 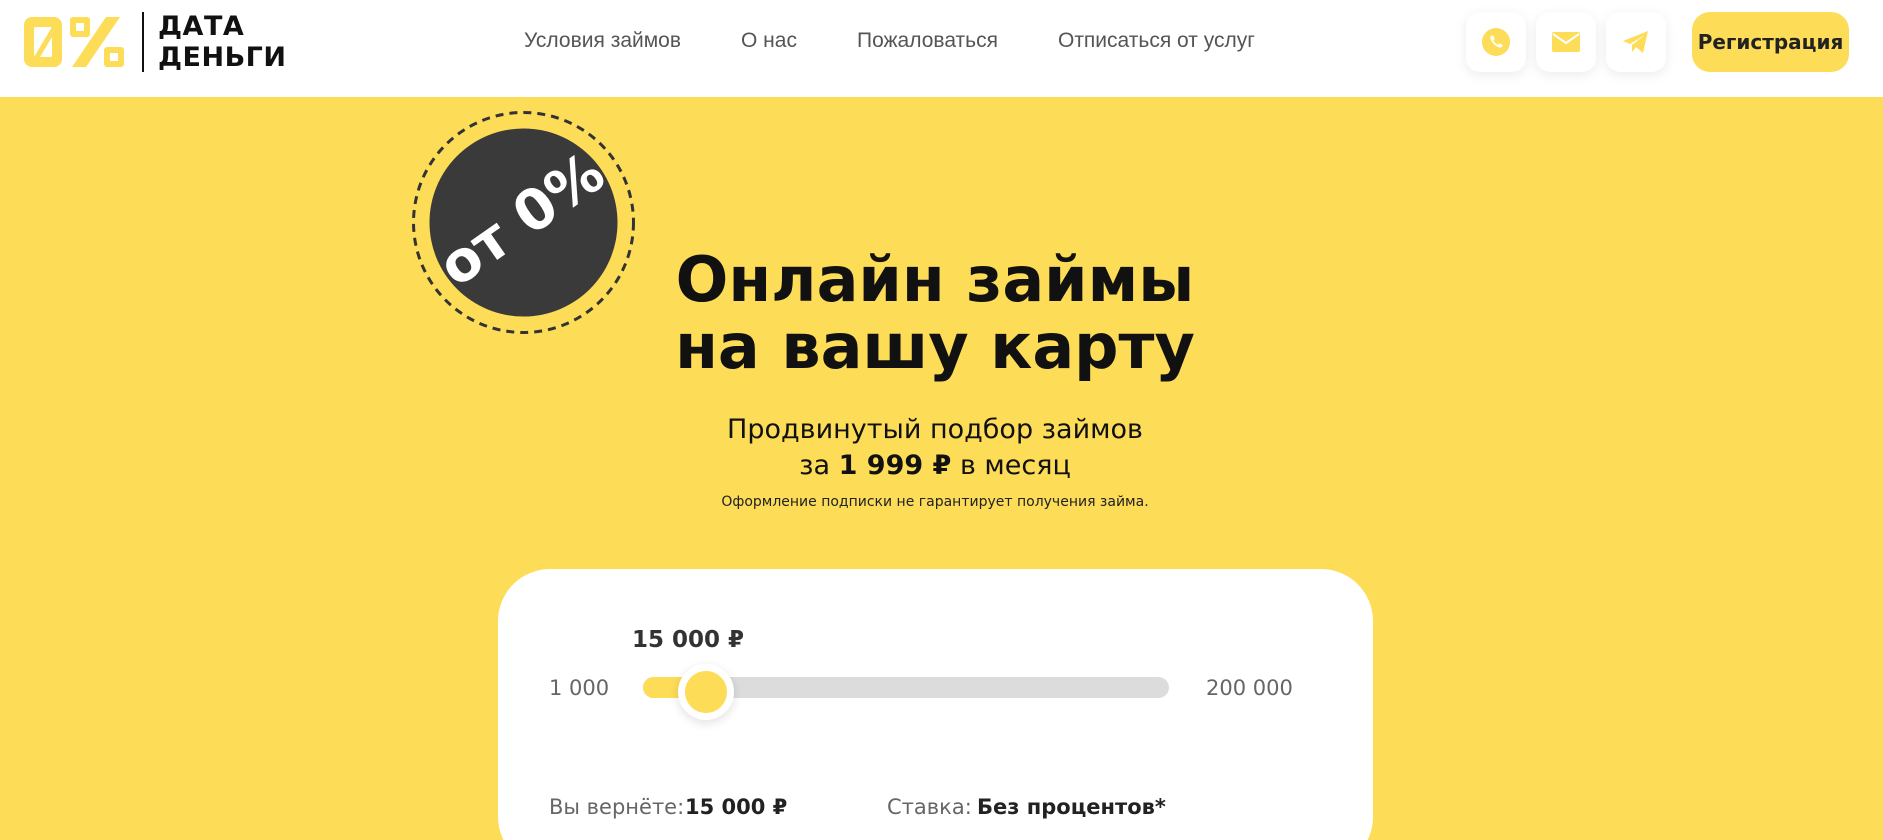 I want to click on telegram-icon, so click(x=1635, y=42).